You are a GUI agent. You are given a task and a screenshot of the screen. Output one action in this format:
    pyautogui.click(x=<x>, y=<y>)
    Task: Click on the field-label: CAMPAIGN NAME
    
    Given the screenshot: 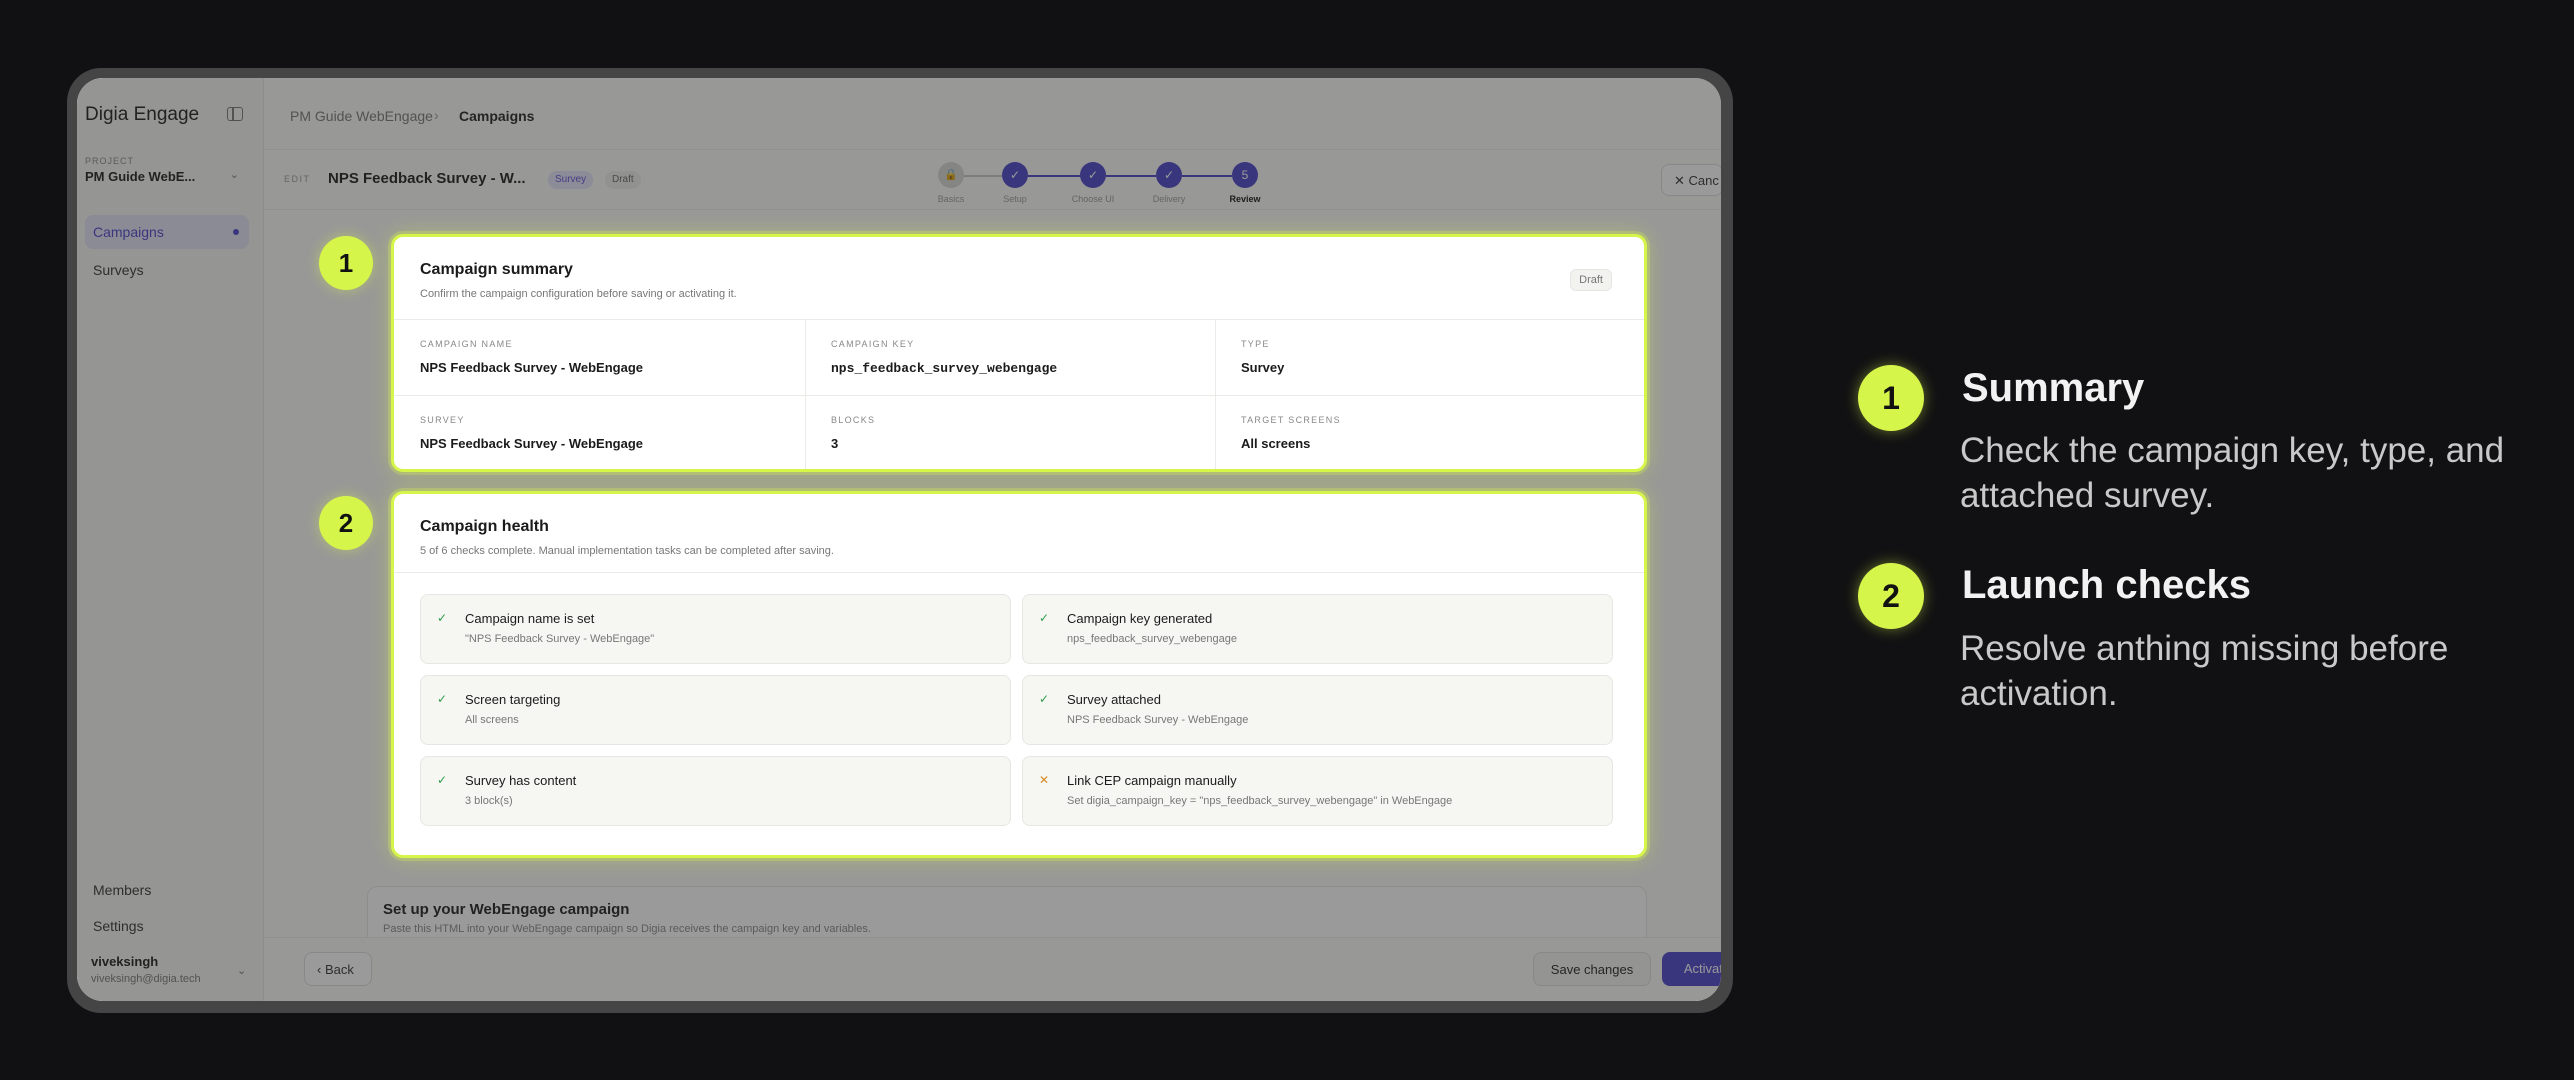 What is the action you would take?
    pyautogui.click(x=466, y=344)
    